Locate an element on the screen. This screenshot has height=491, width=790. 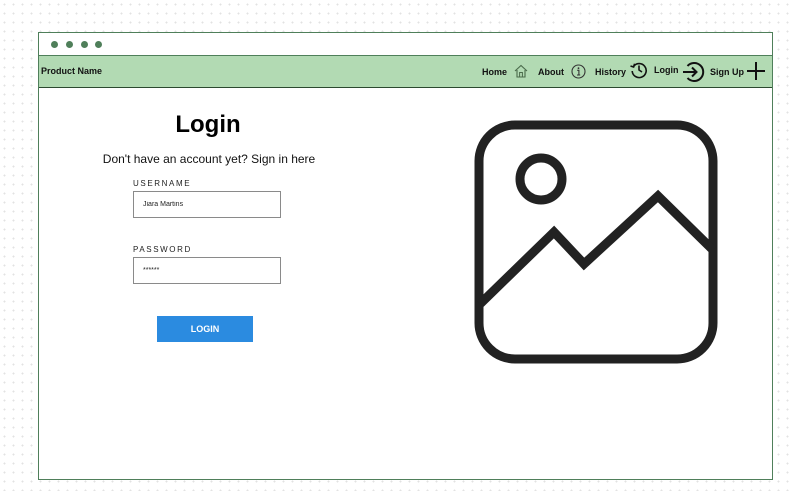
plus-icon is located at coordinates (756, 73).